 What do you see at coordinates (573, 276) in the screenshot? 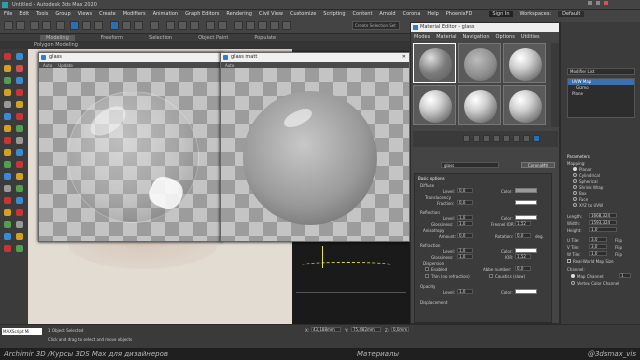
I see `map-channel-radio` at bounding box center [573, 276].